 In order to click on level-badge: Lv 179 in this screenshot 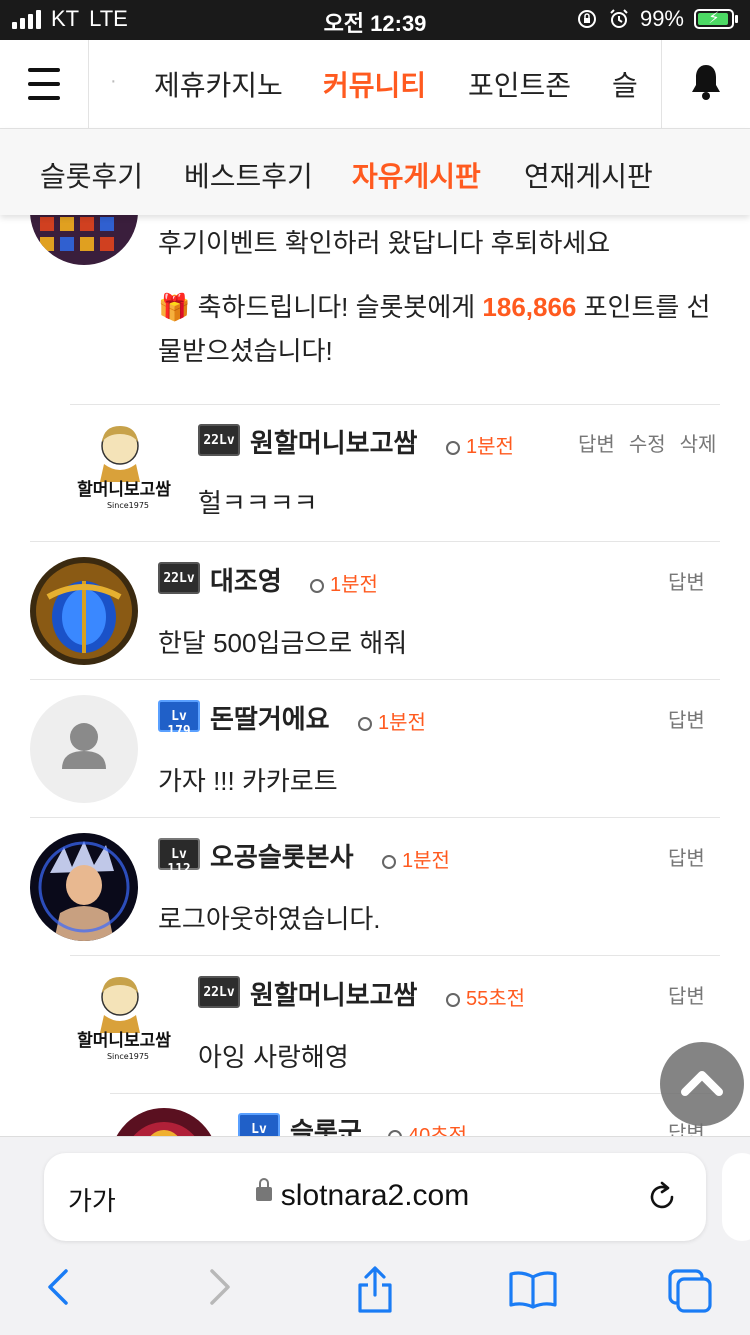, I will do `click(179, 719)`.